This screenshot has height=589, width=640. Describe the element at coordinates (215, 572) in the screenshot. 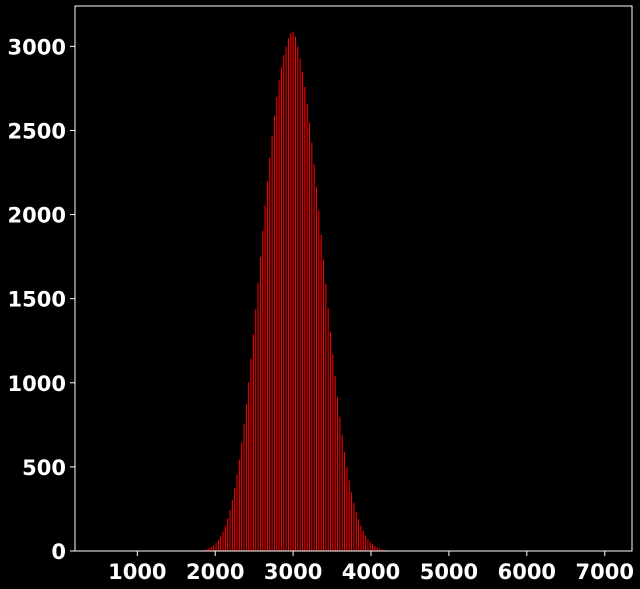

I see `x-tick-label: 2000` at that location.